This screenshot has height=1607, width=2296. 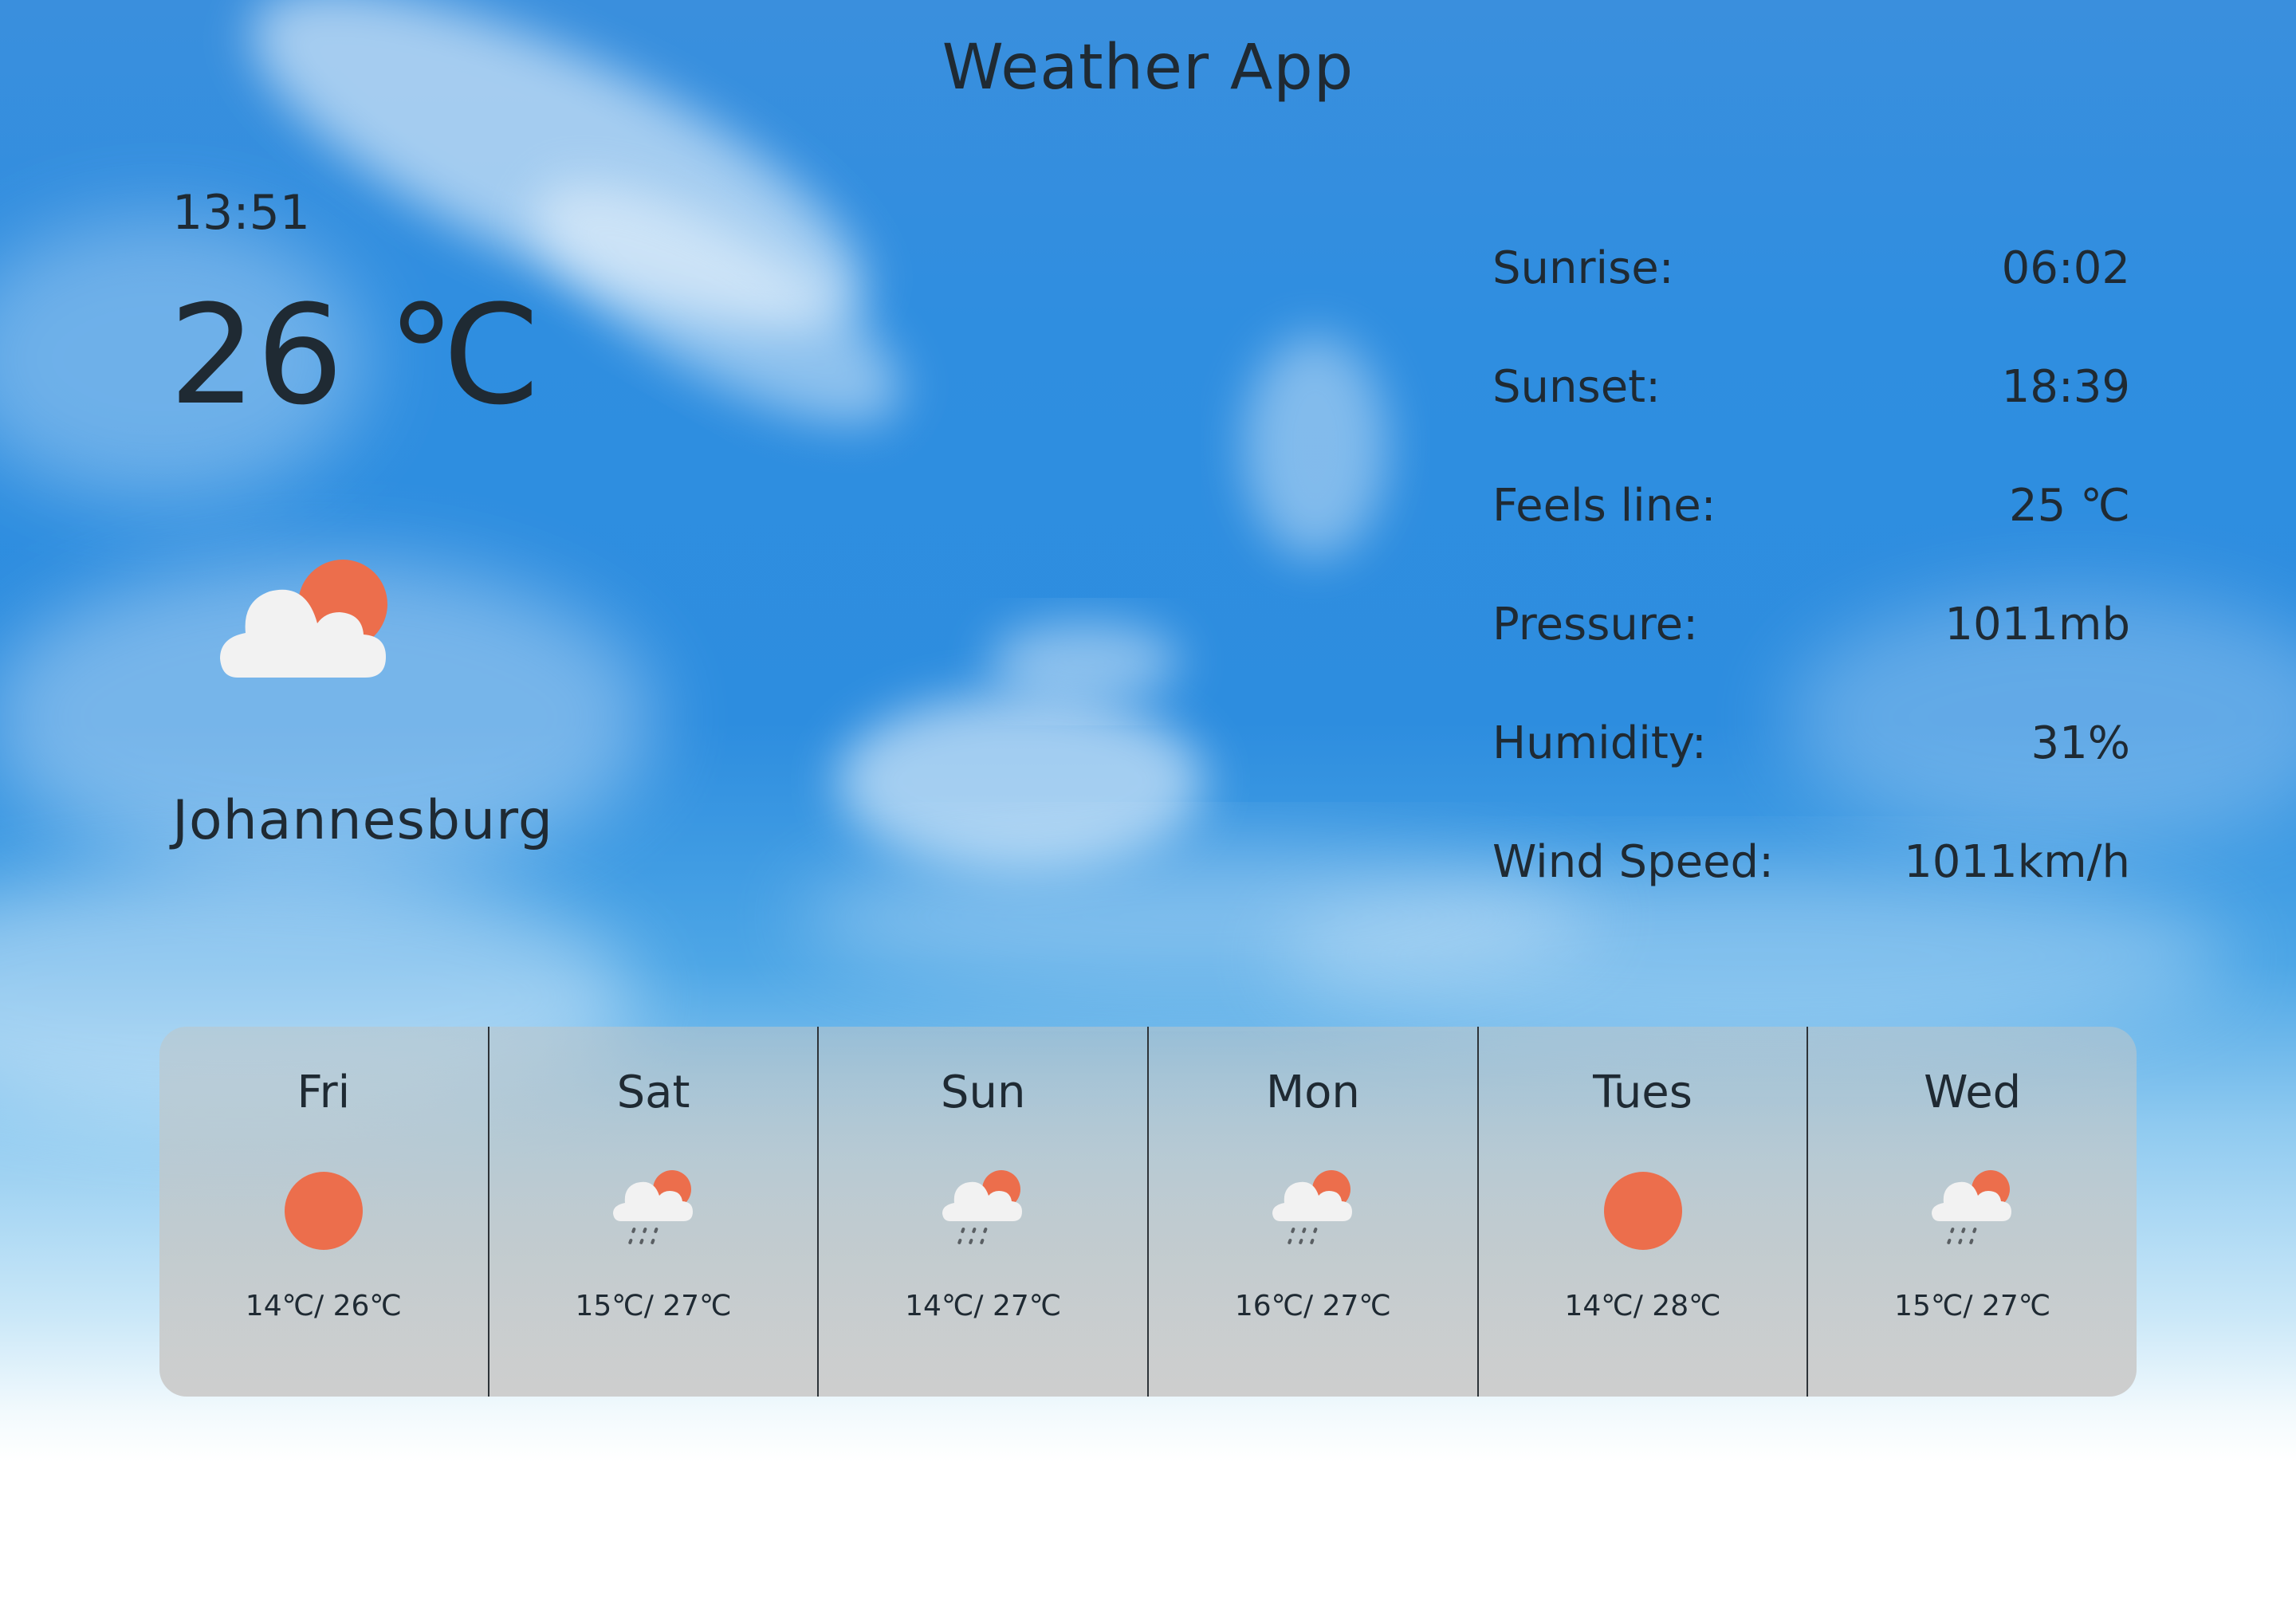 What do you see at coordinates (1633, 862) in the screenshot?
I see `wind-speed-label: Wind Speed:` at bounding box center [1633, 862].